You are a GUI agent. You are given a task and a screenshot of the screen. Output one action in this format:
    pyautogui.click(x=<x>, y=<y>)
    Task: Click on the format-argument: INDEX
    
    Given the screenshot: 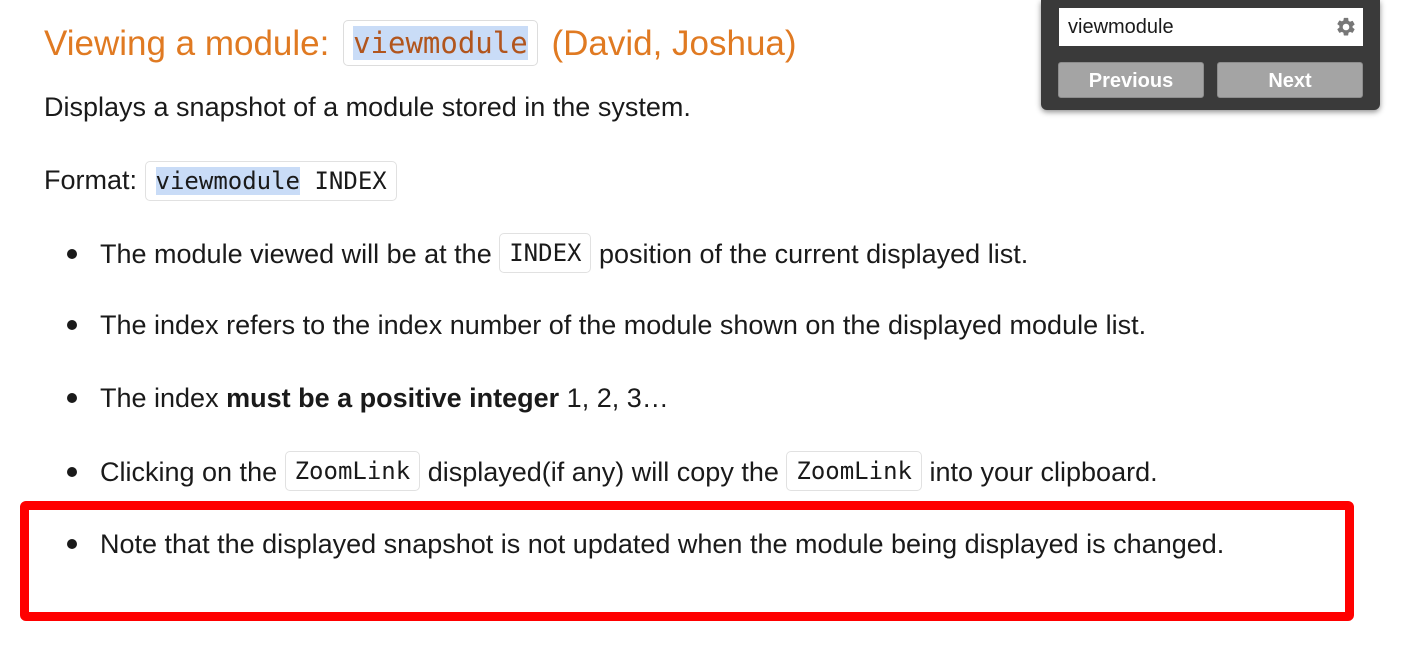 What is the action you would take?
    pyautogui.click(x=343, y=181)
    